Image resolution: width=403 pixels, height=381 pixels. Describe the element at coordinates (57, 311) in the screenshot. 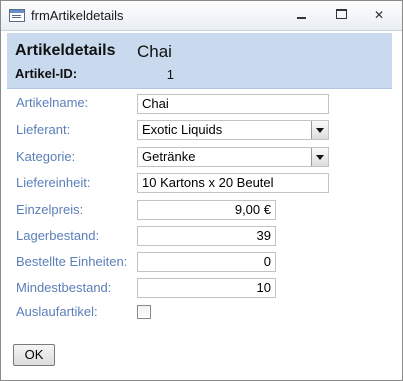

I see `auslaufartikel-label: Auslaufartikel:` at that location.